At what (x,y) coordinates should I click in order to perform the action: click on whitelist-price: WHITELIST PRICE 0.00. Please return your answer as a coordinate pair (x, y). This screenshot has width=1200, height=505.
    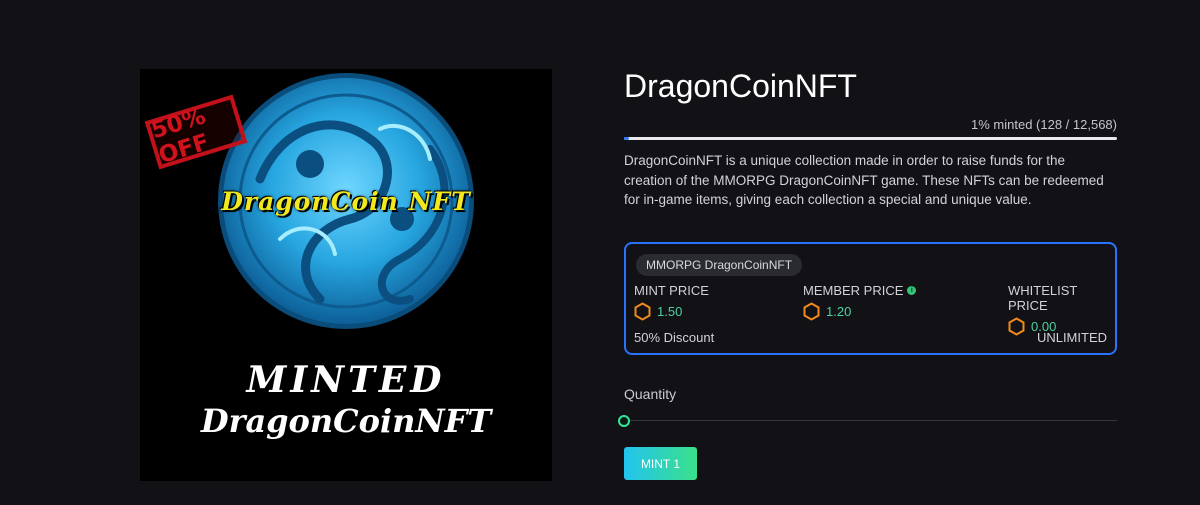
    Looking at the image, I should click on (1061, 309).